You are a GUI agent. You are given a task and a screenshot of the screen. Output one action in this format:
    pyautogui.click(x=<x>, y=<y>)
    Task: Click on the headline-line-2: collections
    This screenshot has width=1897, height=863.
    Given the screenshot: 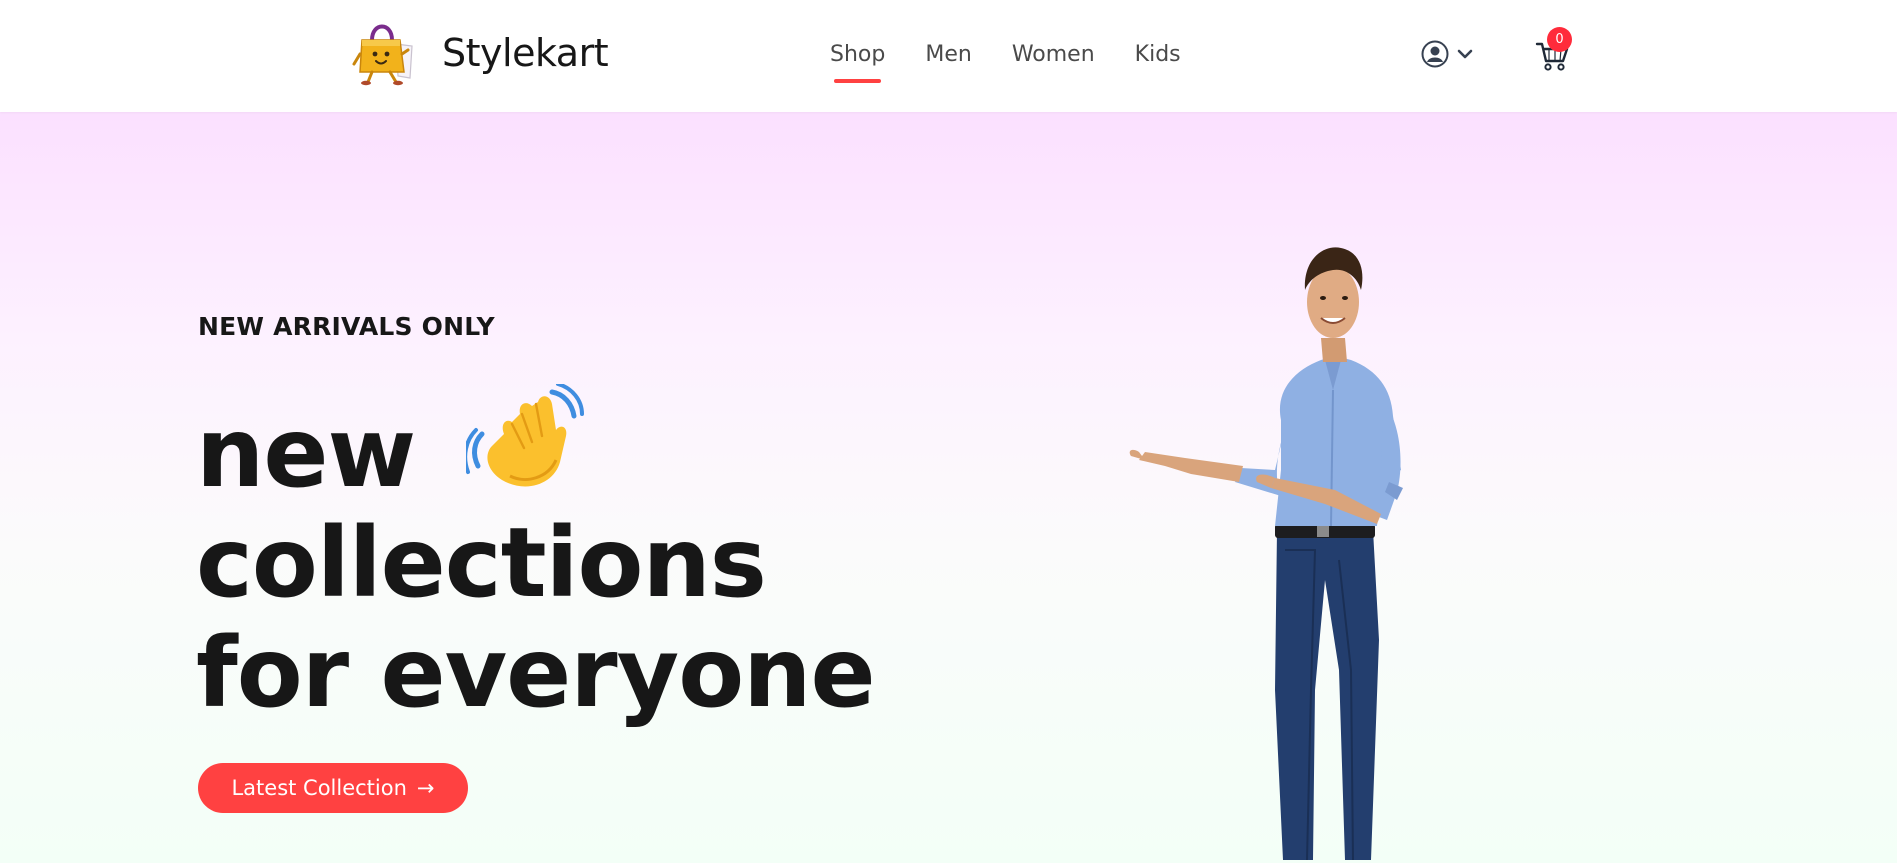 What is the action you would take?
    pyautogui.click(x=481, y=563)
    